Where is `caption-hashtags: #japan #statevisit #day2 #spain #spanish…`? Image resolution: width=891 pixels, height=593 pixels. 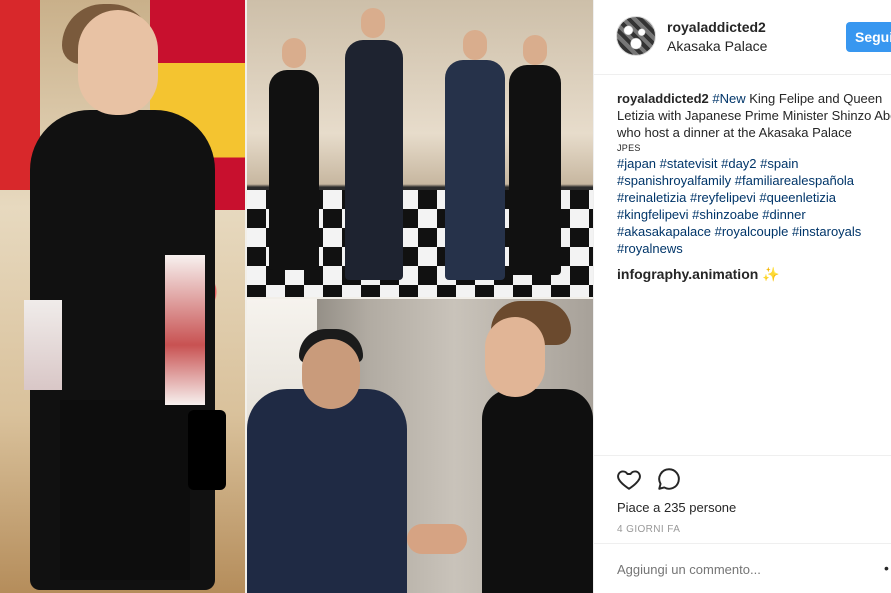 caption-hashtags: #japan #statevisit #day2 #spain #spanish… is located at coordinates (754, 206).